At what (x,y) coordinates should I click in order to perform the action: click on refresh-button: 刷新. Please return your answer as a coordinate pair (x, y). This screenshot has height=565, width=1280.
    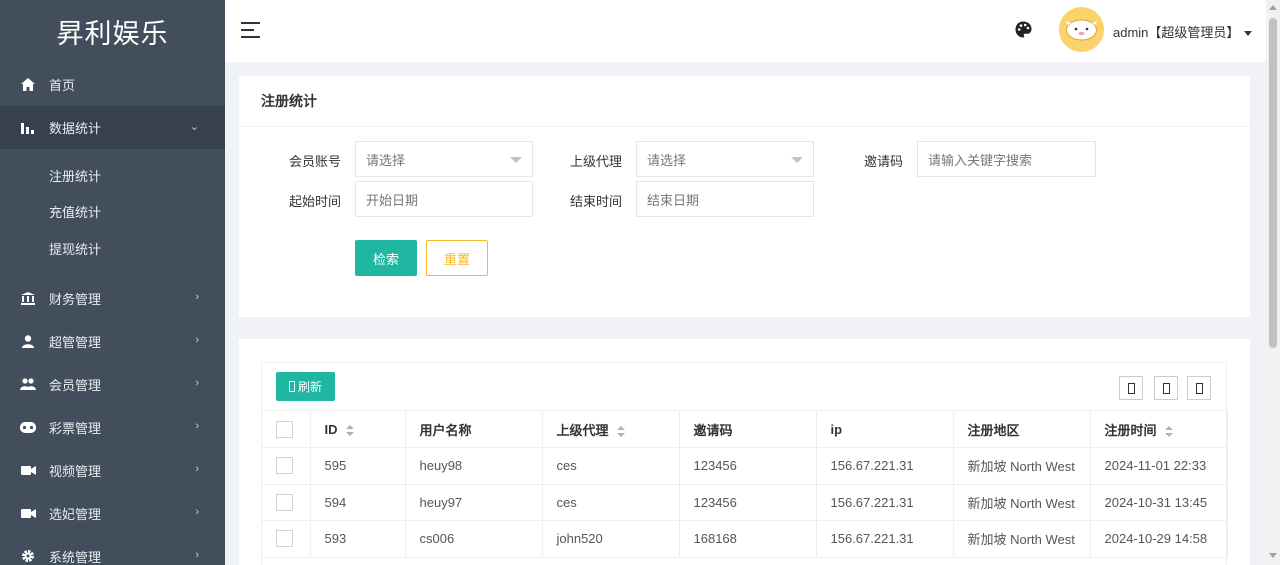
    Looking at the image, I should click on (305, 386).